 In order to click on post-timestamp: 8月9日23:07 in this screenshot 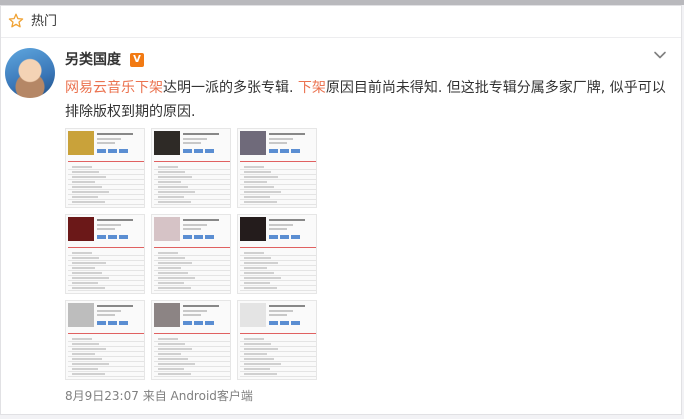, I will do `click(102, 396)`.